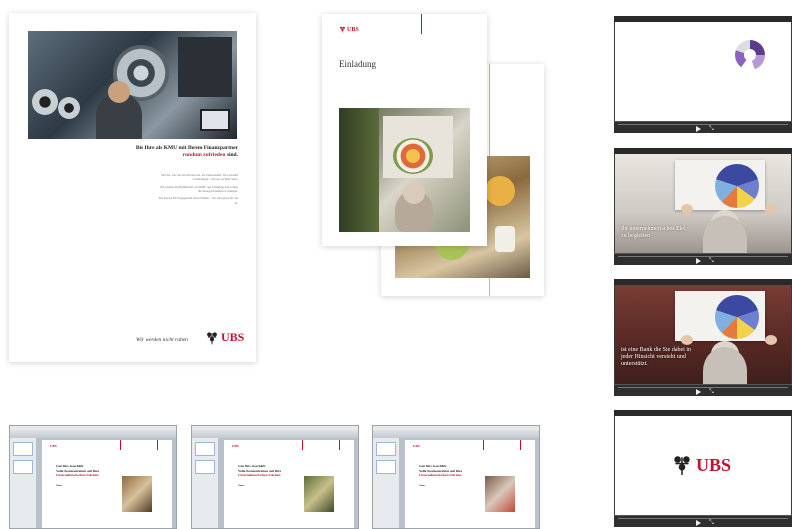 Image resolution: width=792 pixels, height=529 pixels. What do you see at coordinates (441, 475) in the screenshot?
I see `headline-accent: Unternehmerischen Stärken.` at bounding box center [441, 475].